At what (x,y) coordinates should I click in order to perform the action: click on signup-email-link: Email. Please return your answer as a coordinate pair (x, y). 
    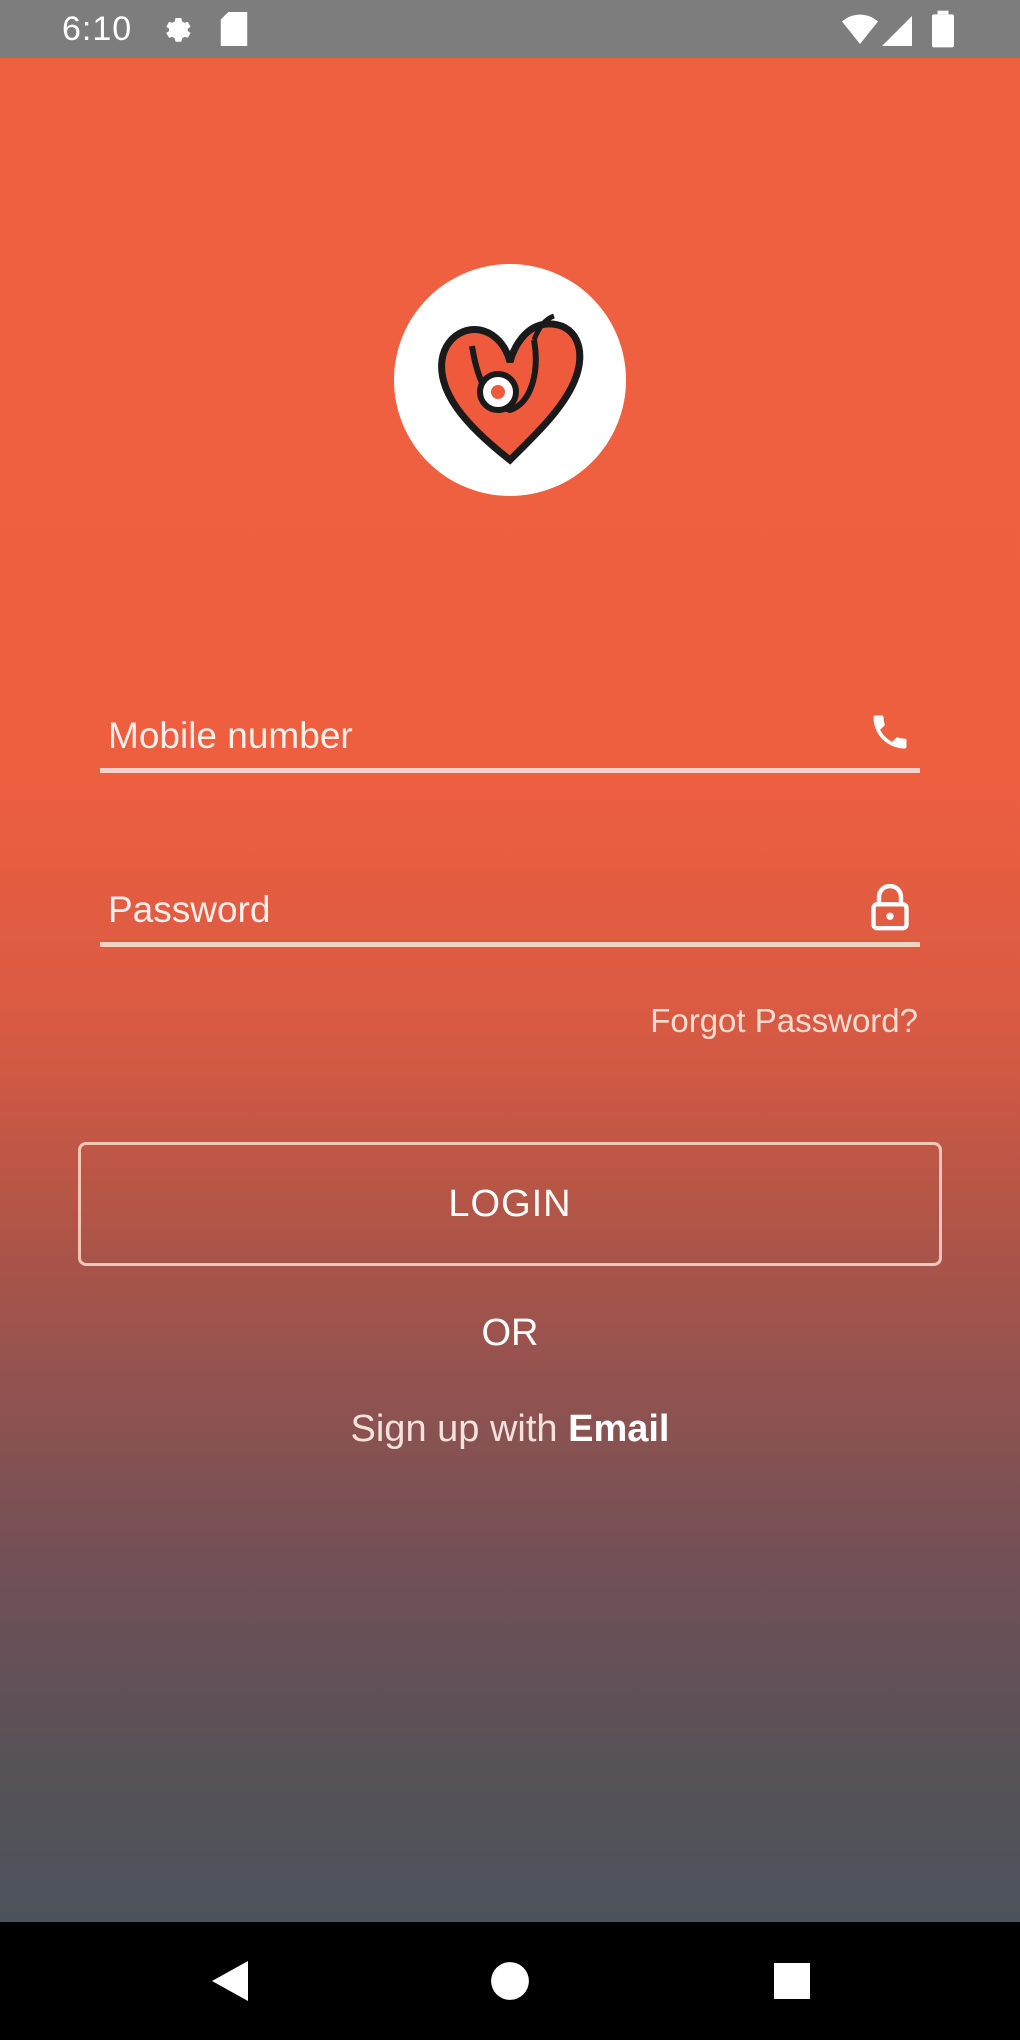
    Looking at the image, I should click on (618, 1429).